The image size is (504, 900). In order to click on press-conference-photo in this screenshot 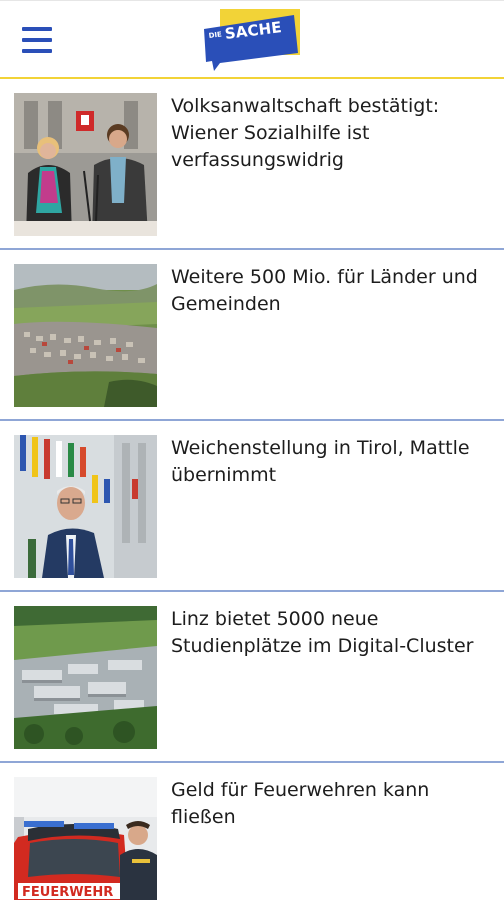, I will do `click(85, 164)`.